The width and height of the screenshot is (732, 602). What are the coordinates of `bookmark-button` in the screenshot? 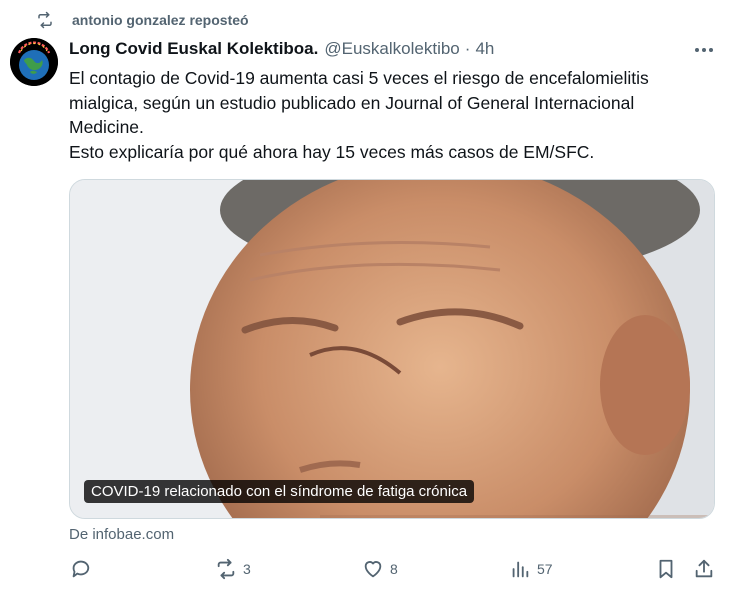 It's located at (666, 569).